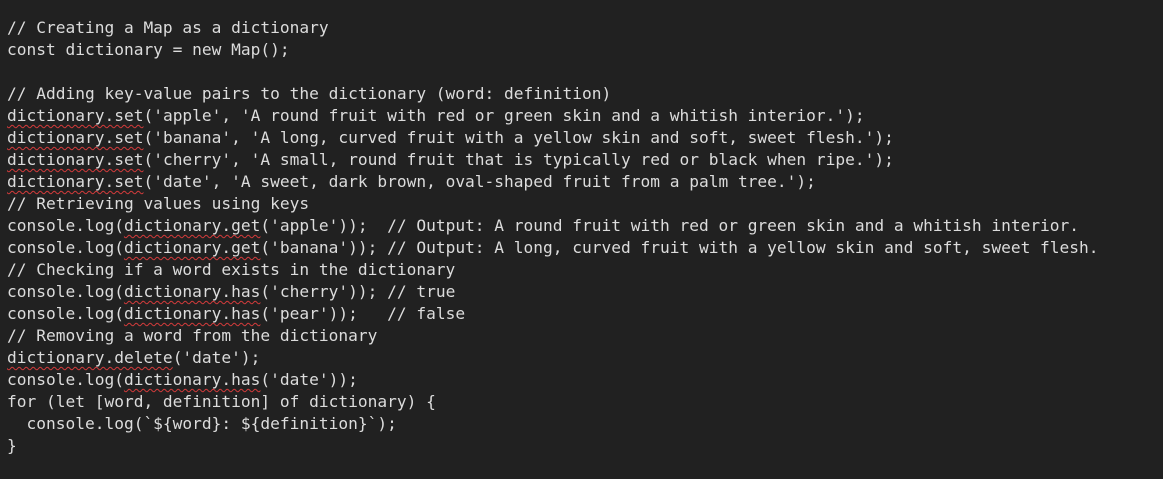 Image resolution: width=1163 pixels, height=479 pixels. Describe the element at coordinates (309, 379) in the screenshot. I see `code-text: ('date'));` at that location.